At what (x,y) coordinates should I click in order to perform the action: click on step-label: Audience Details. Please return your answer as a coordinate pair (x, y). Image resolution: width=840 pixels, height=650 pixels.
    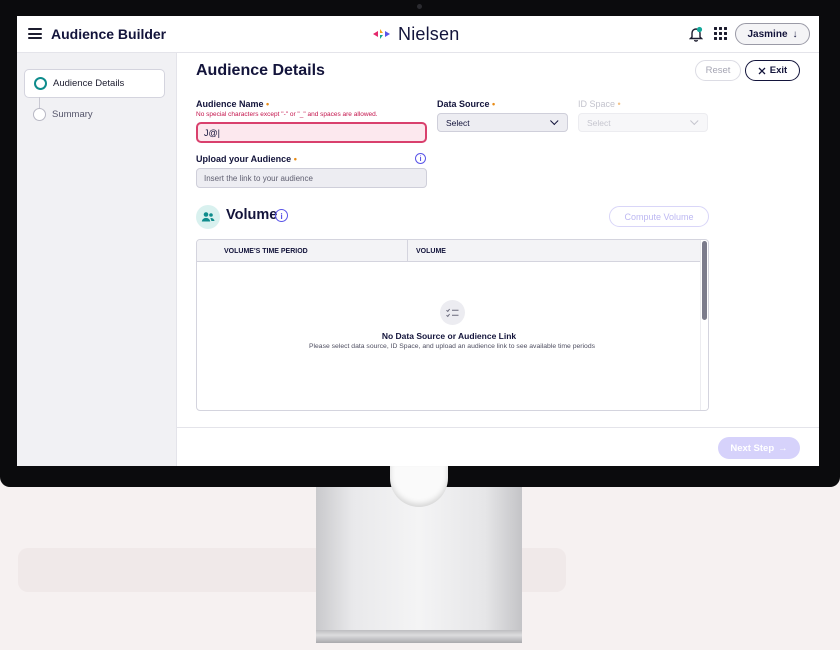
    Looking at the image, I should click on (89, 83).